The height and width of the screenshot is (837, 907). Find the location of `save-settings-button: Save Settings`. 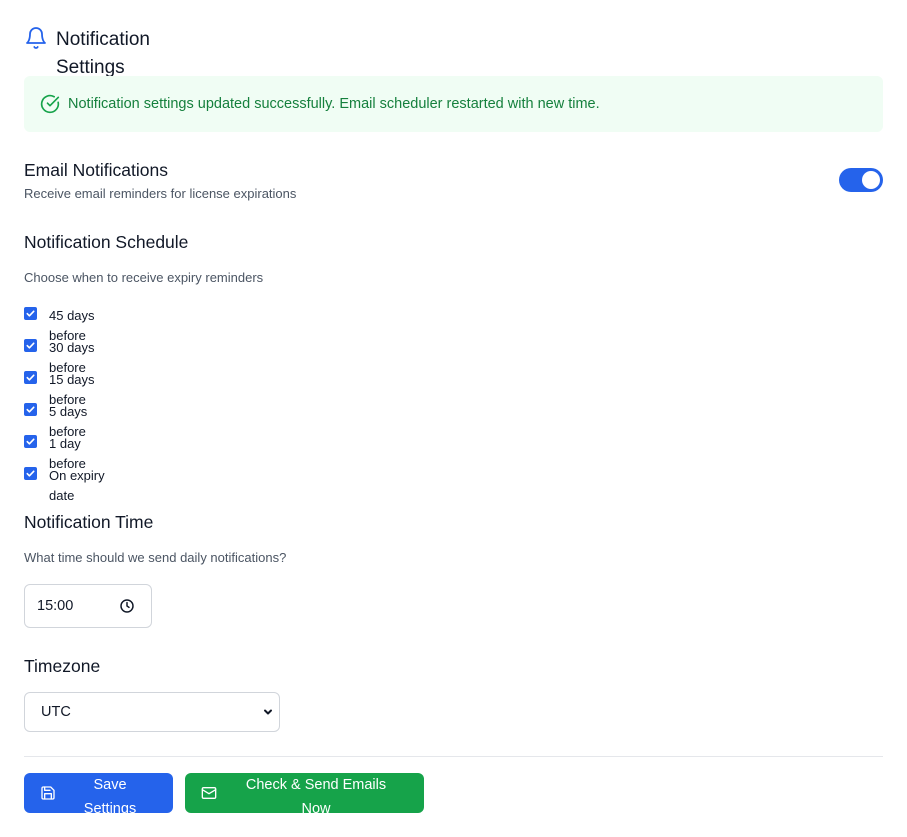

save-settings-button: Save Settings is located at coordinates (98, 795).